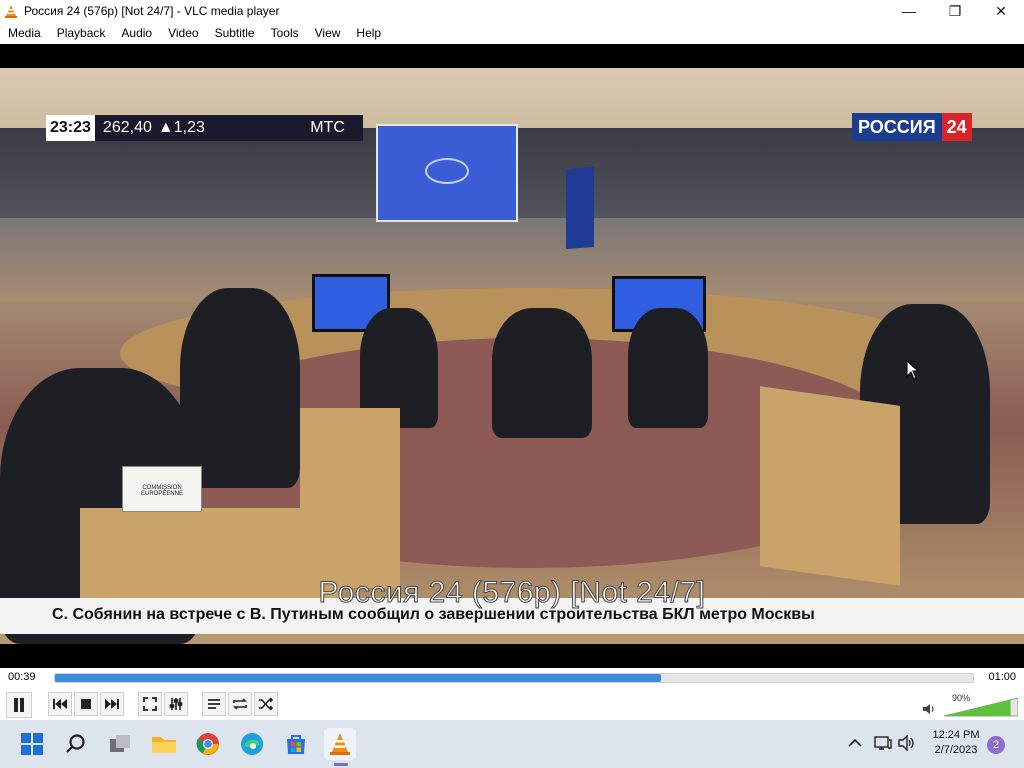 Image resolution: width=1024 pixels, height=768 pixels. I want to click on stock-ticker: 262,40 ▲1,23 МТС, so click(228, 128).